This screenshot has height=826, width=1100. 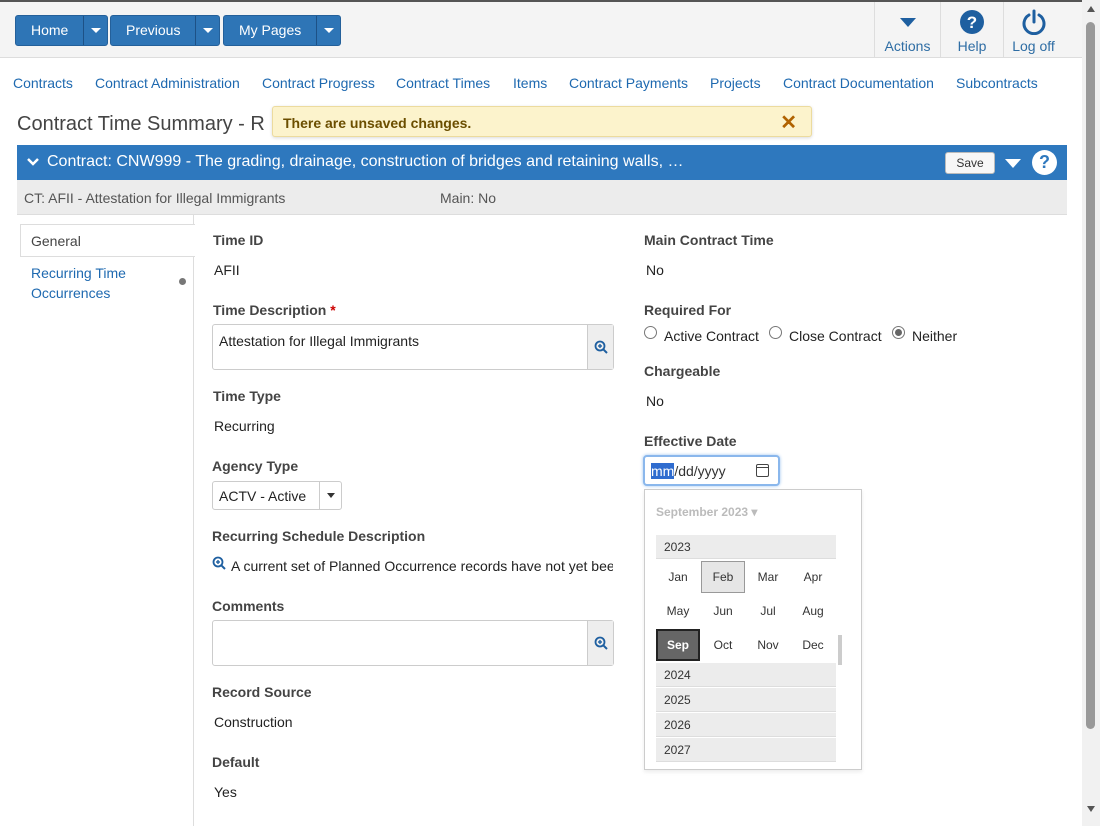 I want to click on main-info: Main: No, so click(x=468, y=198).